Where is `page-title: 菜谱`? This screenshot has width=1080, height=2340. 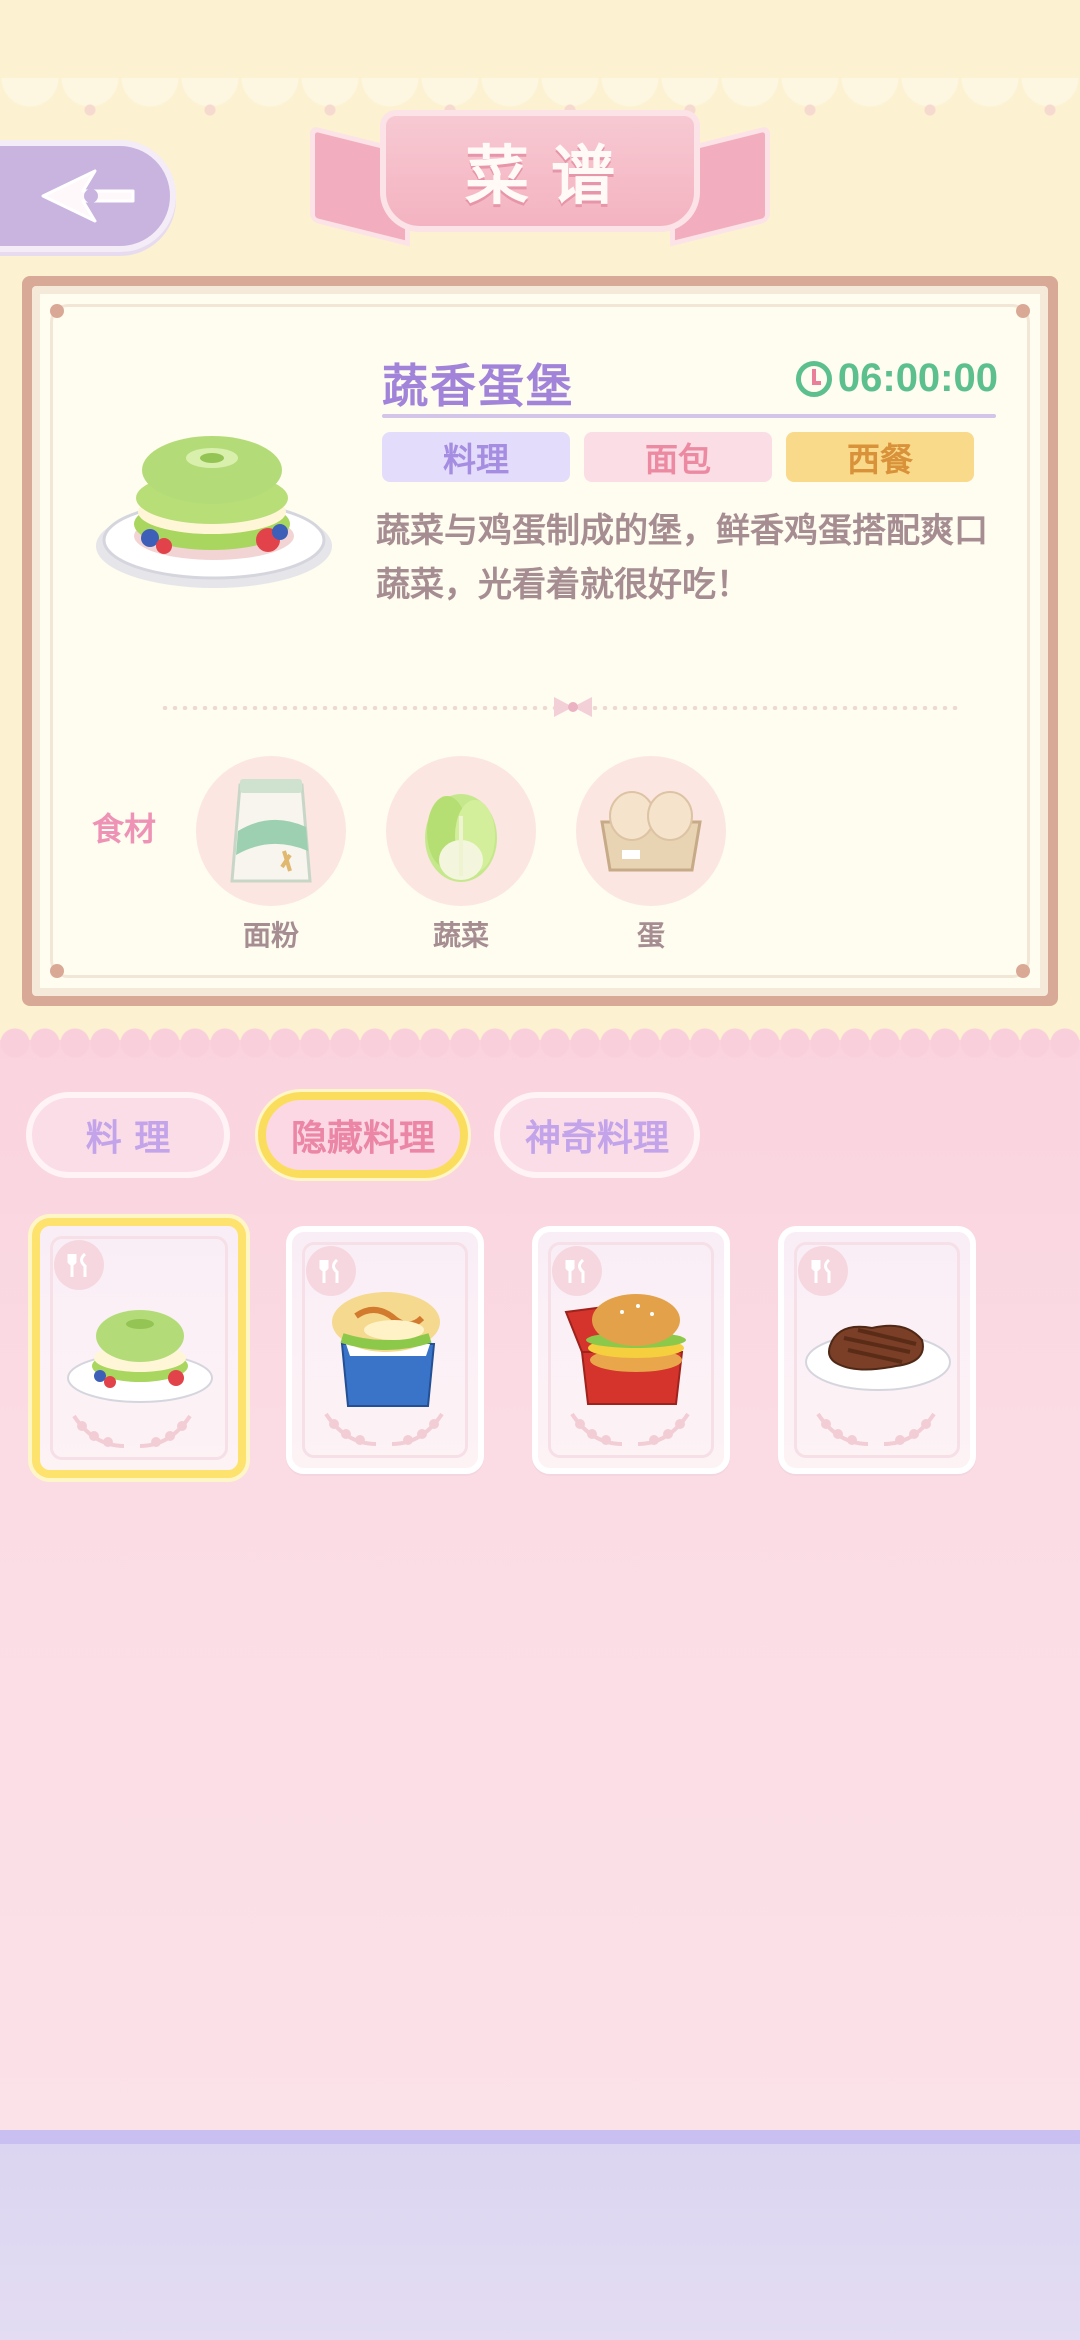 page-title: 菜谱 is located at coordinates (551, 176).